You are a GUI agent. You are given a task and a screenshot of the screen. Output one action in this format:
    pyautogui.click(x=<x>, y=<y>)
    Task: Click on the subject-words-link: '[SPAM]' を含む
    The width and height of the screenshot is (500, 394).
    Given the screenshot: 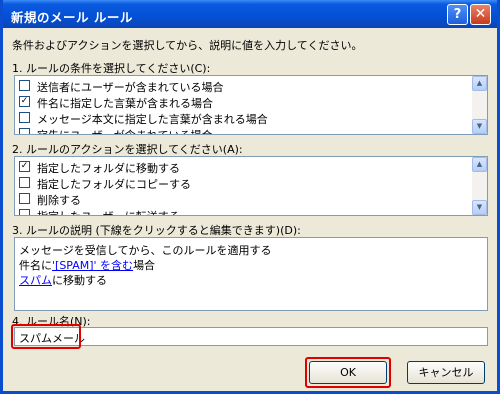 What is the action you would take?
    pyautogui.click(x=92, y=265)
    